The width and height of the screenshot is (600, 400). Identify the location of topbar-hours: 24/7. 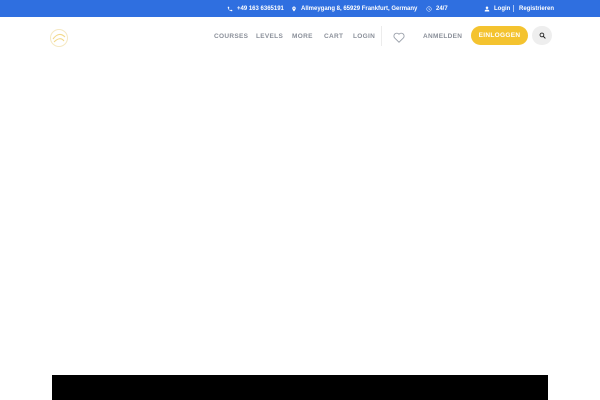
(437, 8).